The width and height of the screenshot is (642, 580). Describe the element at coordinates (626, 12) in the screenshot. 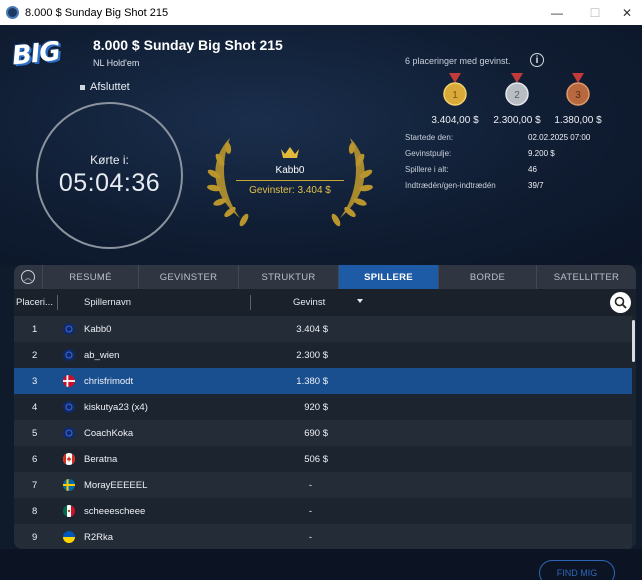

I see `close-button: ✕` at that location.